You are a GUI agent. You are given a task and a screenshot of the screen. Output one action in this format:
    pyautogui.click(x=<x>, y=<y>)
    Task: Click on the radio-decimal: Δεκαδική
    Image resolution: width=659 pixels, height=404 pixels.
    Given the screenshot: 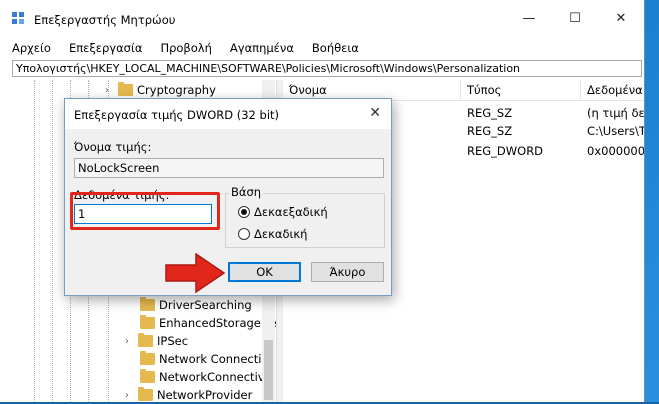 What is the action you would take?
    pyautogui.click(x=272, y=234)
    